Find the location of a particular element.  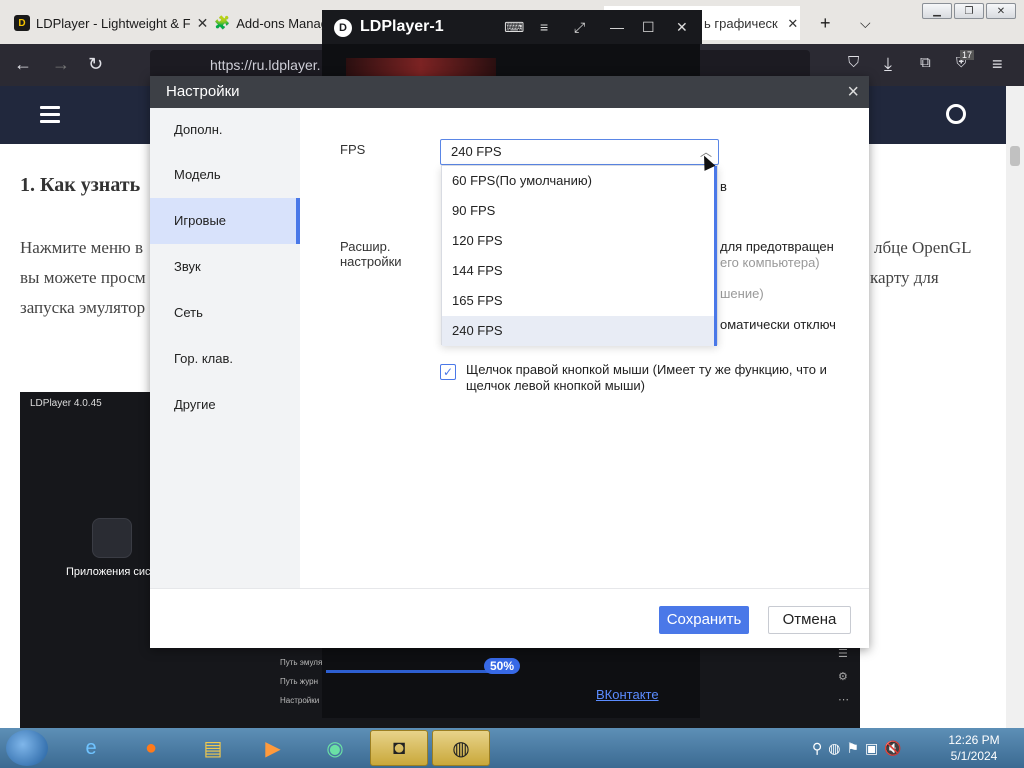

setting-hint: его компьютера) is located at coordinates (770, 262).